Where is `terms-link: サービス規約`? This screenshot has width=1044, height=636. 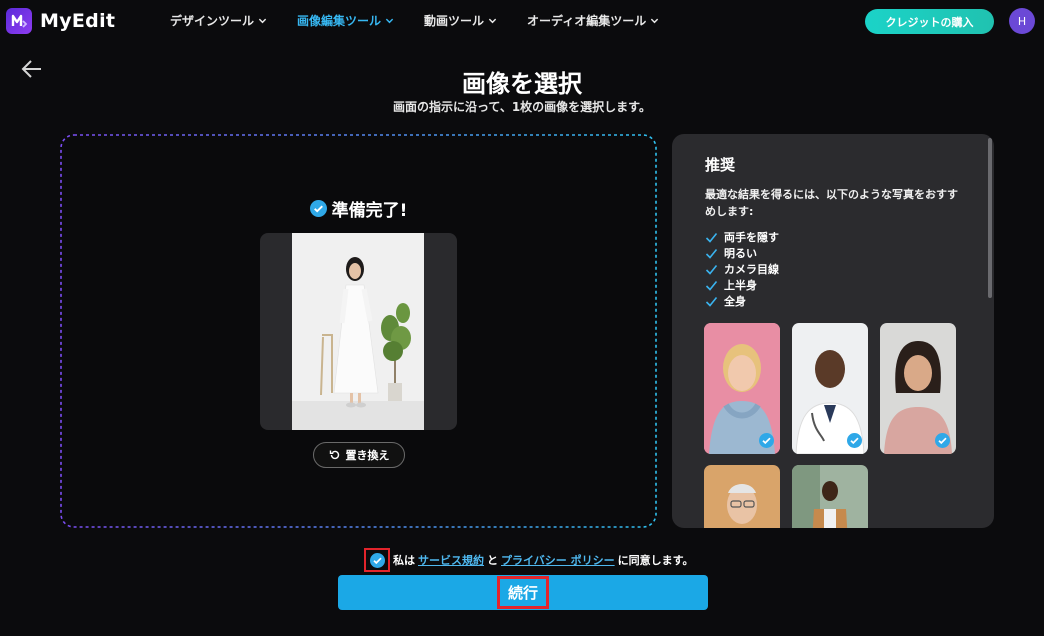
terms-link: サービス規約 is located at coordinates (451, 560).